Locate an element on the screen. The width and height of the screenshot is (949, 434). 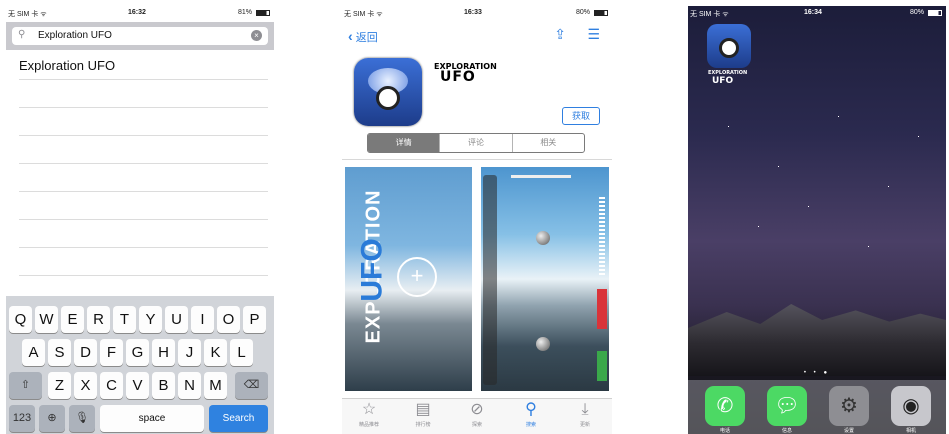
key-r: R is located at coordinates (98, 319).